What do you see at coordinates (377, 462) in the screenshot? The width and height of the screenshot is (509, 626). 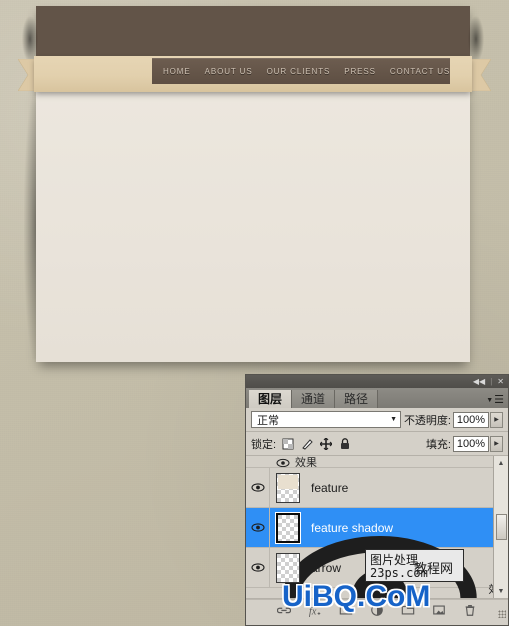 I see `clipped-effects-row-top: 效果` at bounding box center [377, 462].